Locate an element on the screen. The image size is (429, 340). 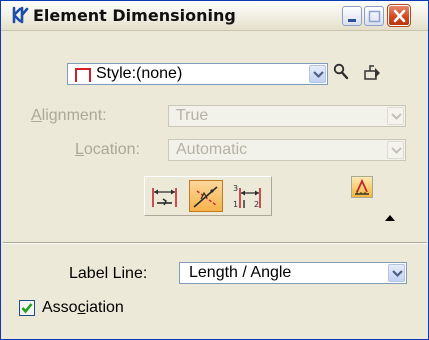
maximize-icon is located at coordinates (374, 16).